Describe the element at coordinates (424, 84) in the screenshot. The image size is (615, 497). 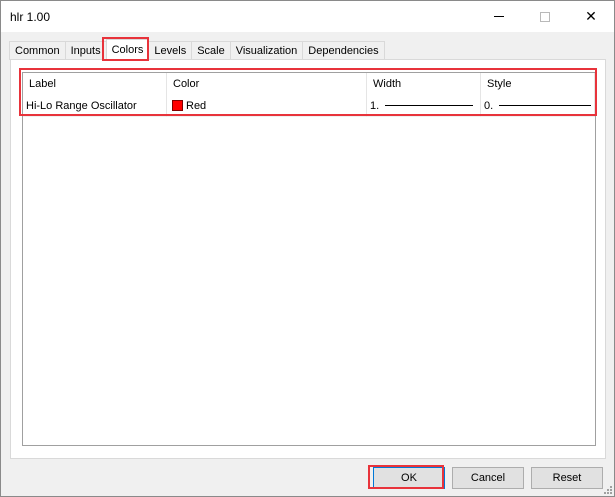
I see `header-width: Width` at that location.